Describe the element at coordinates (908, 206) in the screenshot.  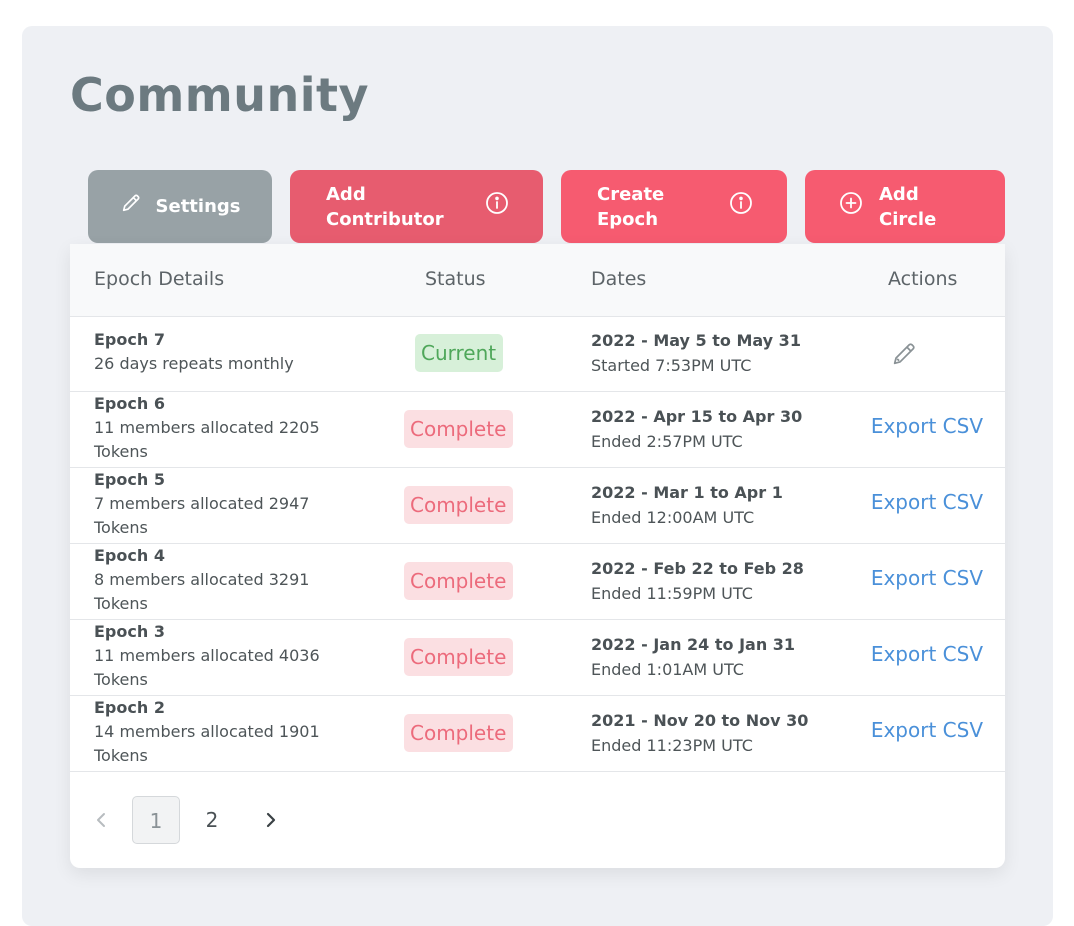
I see `add-circle-label: Add Circle` at that location.